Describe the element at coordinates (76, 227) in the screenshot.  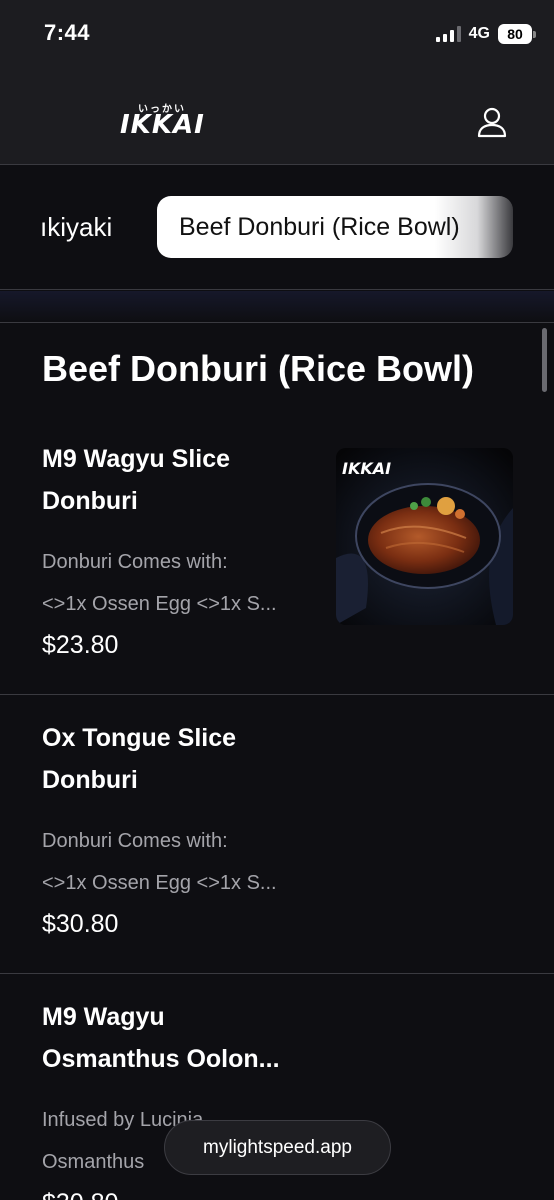
I see `tab-sukiyaki: ıkiyaki` at that location.